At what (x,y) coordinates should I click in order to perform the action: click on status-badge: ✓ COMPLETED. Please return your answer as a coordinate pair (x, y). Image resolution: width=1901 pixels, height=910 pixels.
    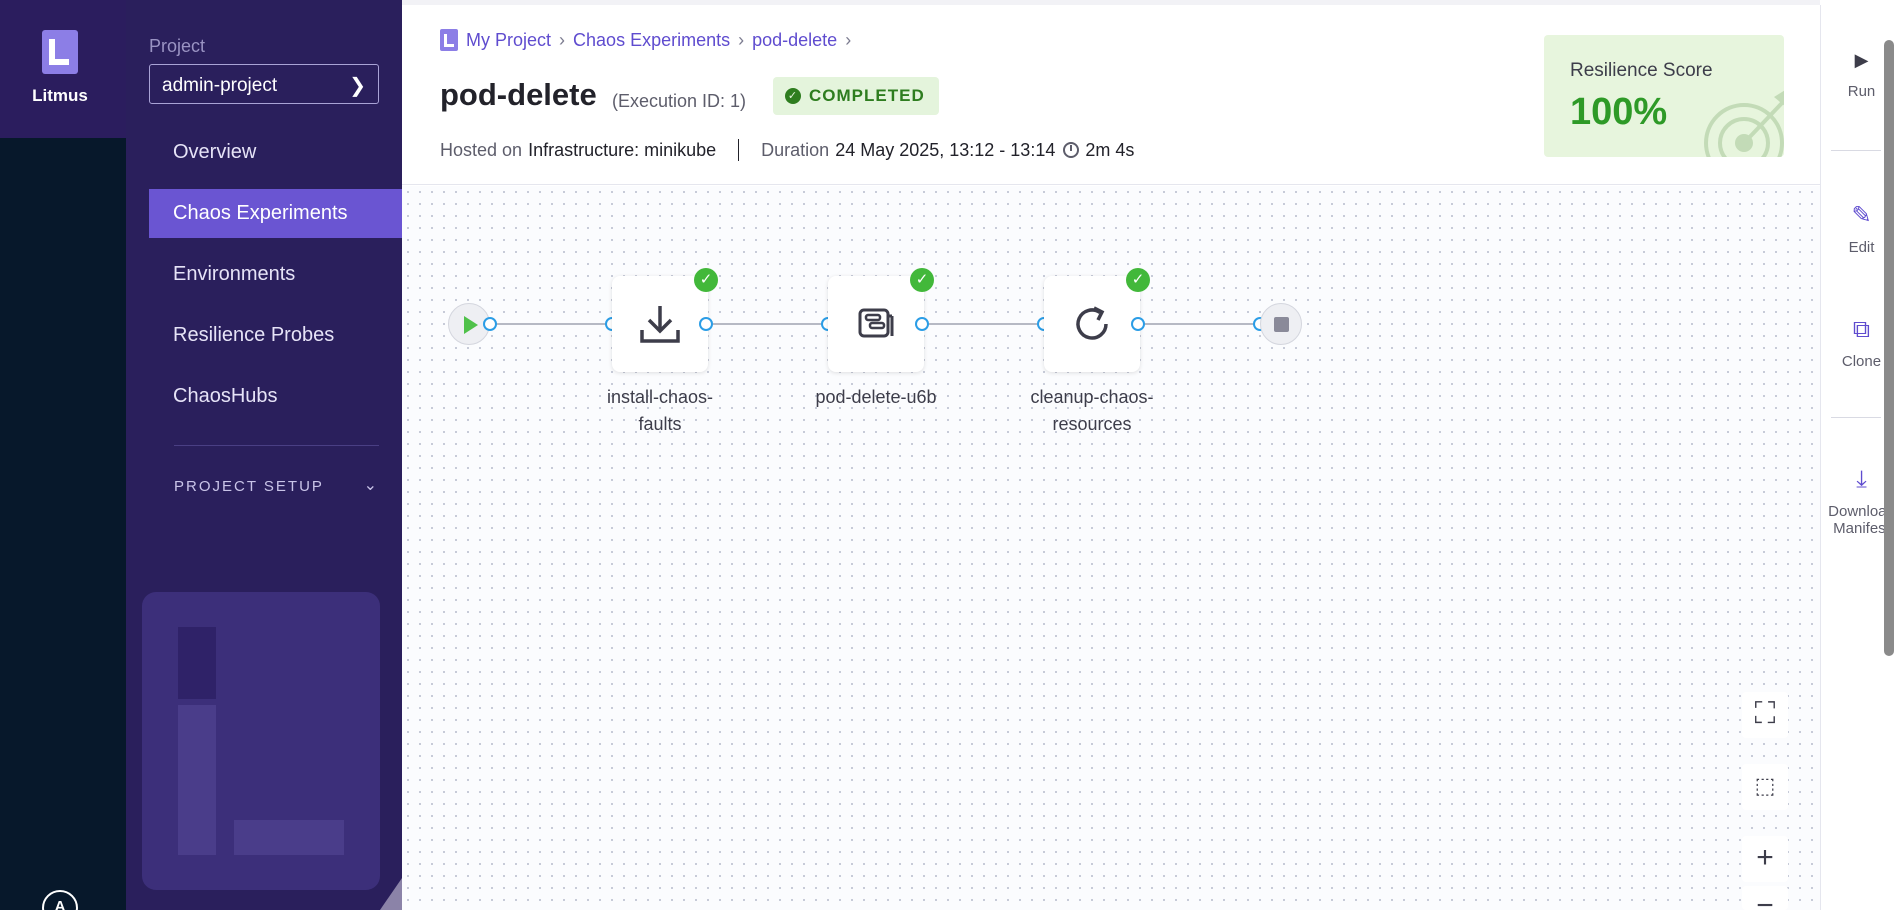
    Looking at the image, I should click on (856, 96).